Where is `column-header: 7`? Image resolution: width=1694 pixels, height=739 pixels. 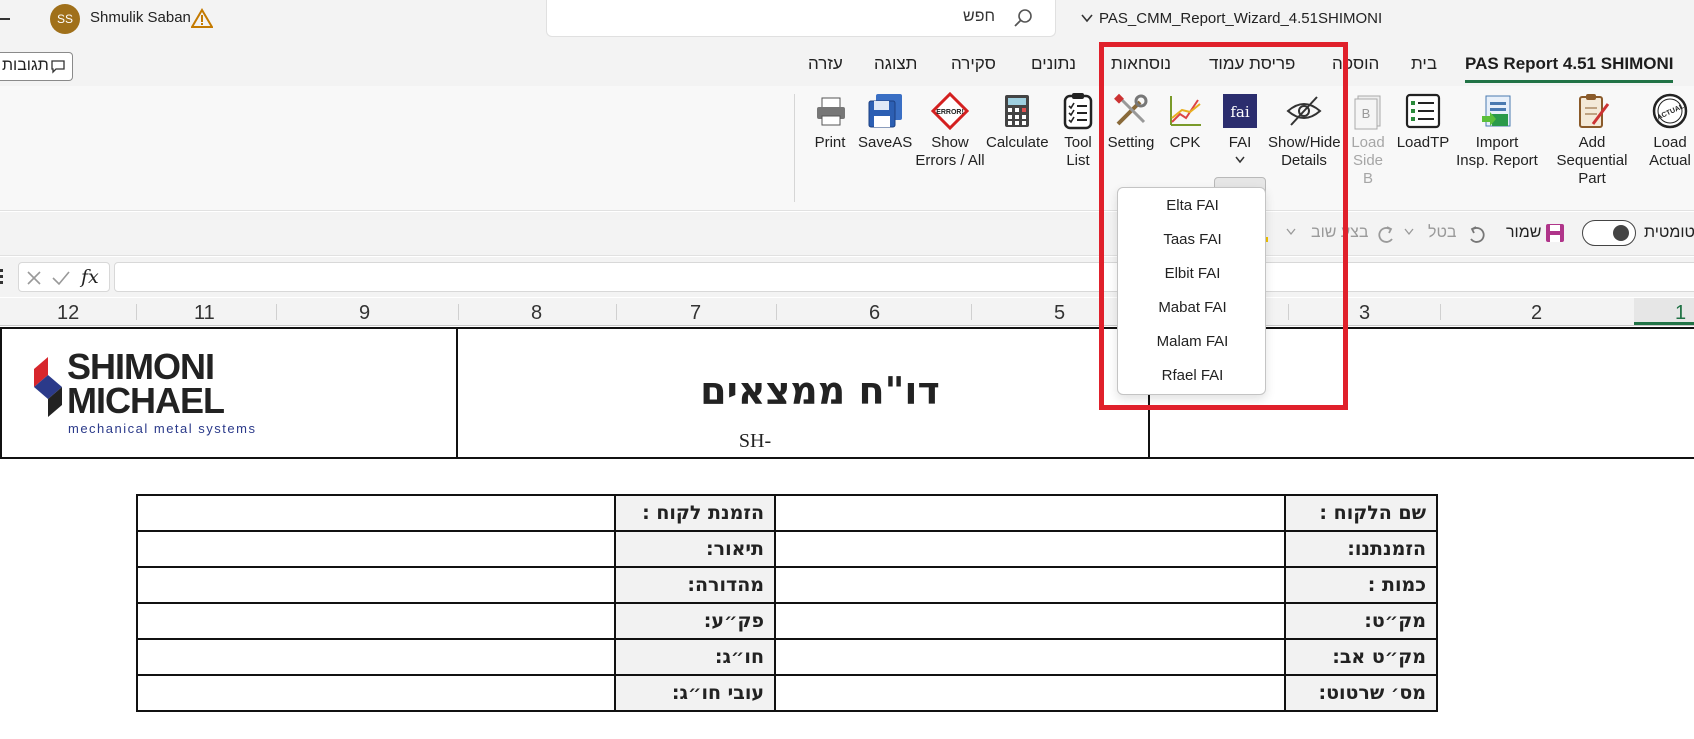 column-header: 7 is located at coordinates (695, 313).